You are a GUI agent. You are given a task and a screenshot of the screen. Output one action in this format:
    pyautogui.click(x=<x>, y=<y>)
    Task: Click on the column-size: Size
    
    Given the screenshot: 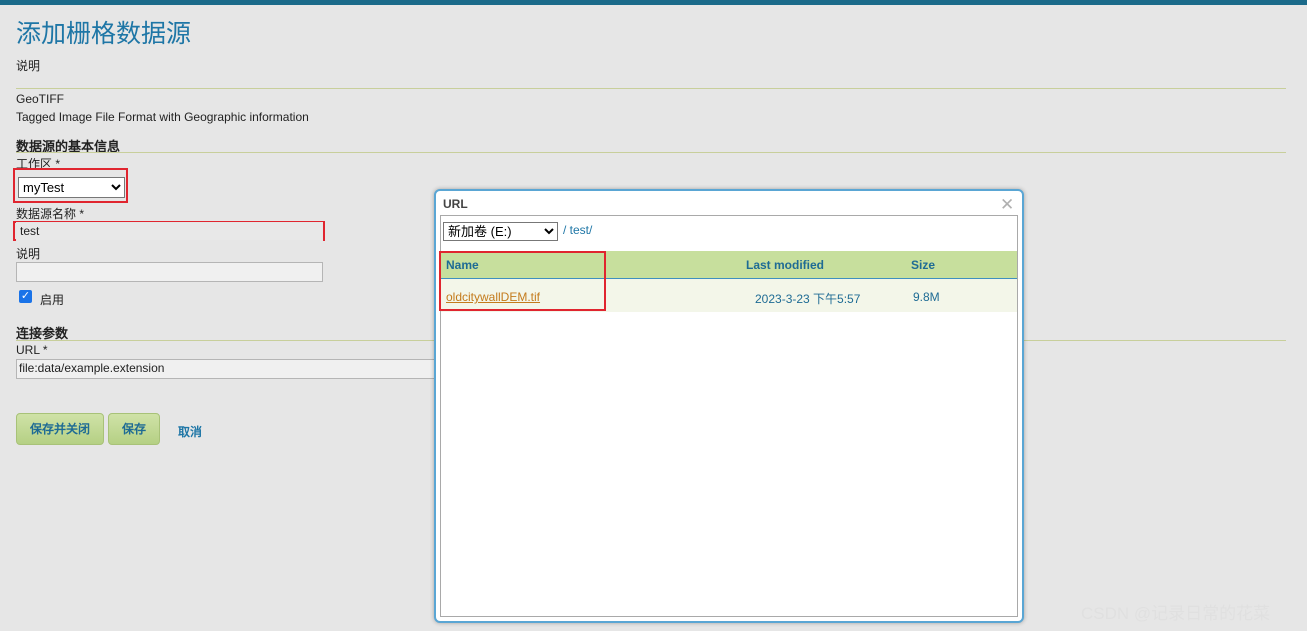 What is the action you would take?
    pyautogui.click(x=923, y=265)
    